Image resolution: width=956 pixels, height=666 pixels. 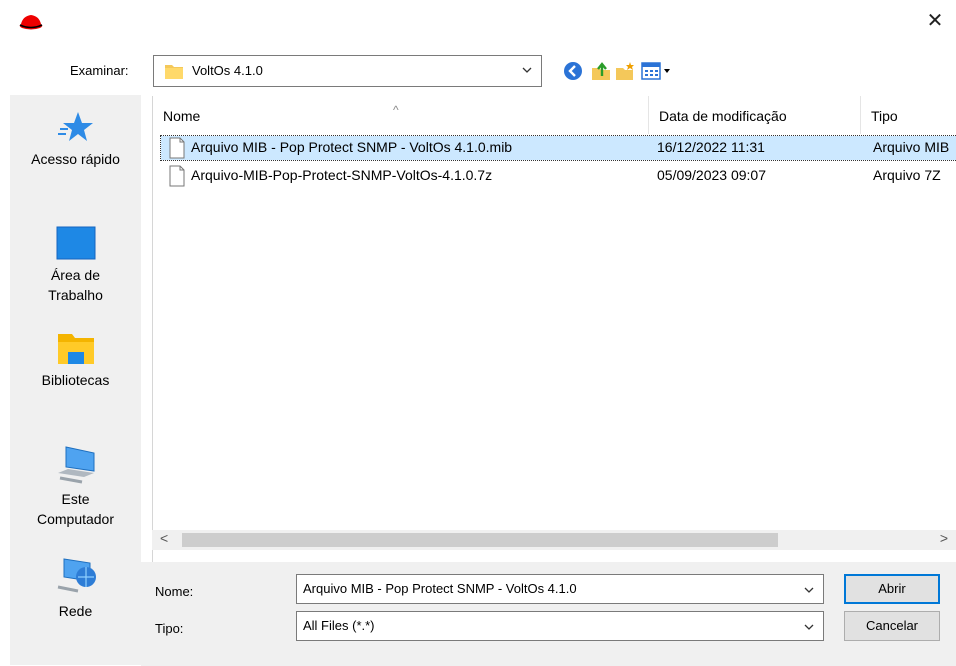 I want to click on cancel-button: Cancelar, so click(x=892, y=626).